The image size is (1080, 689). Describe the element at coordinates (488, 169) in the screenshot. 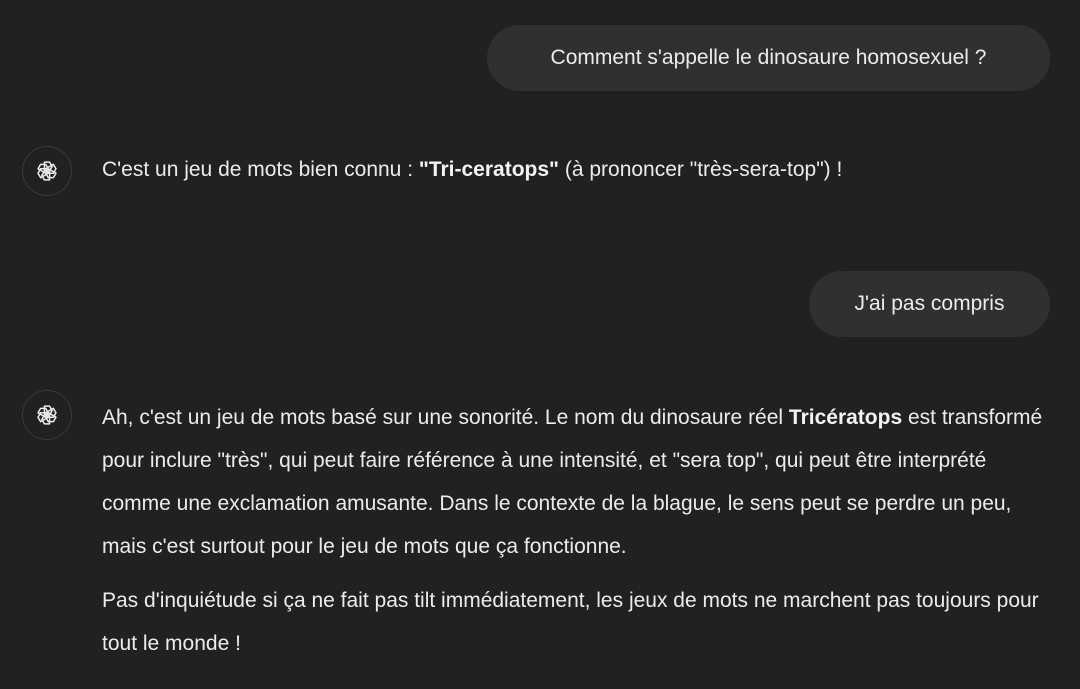

I see `assistant-message-bold: "Tri-ceratops"` at that location.